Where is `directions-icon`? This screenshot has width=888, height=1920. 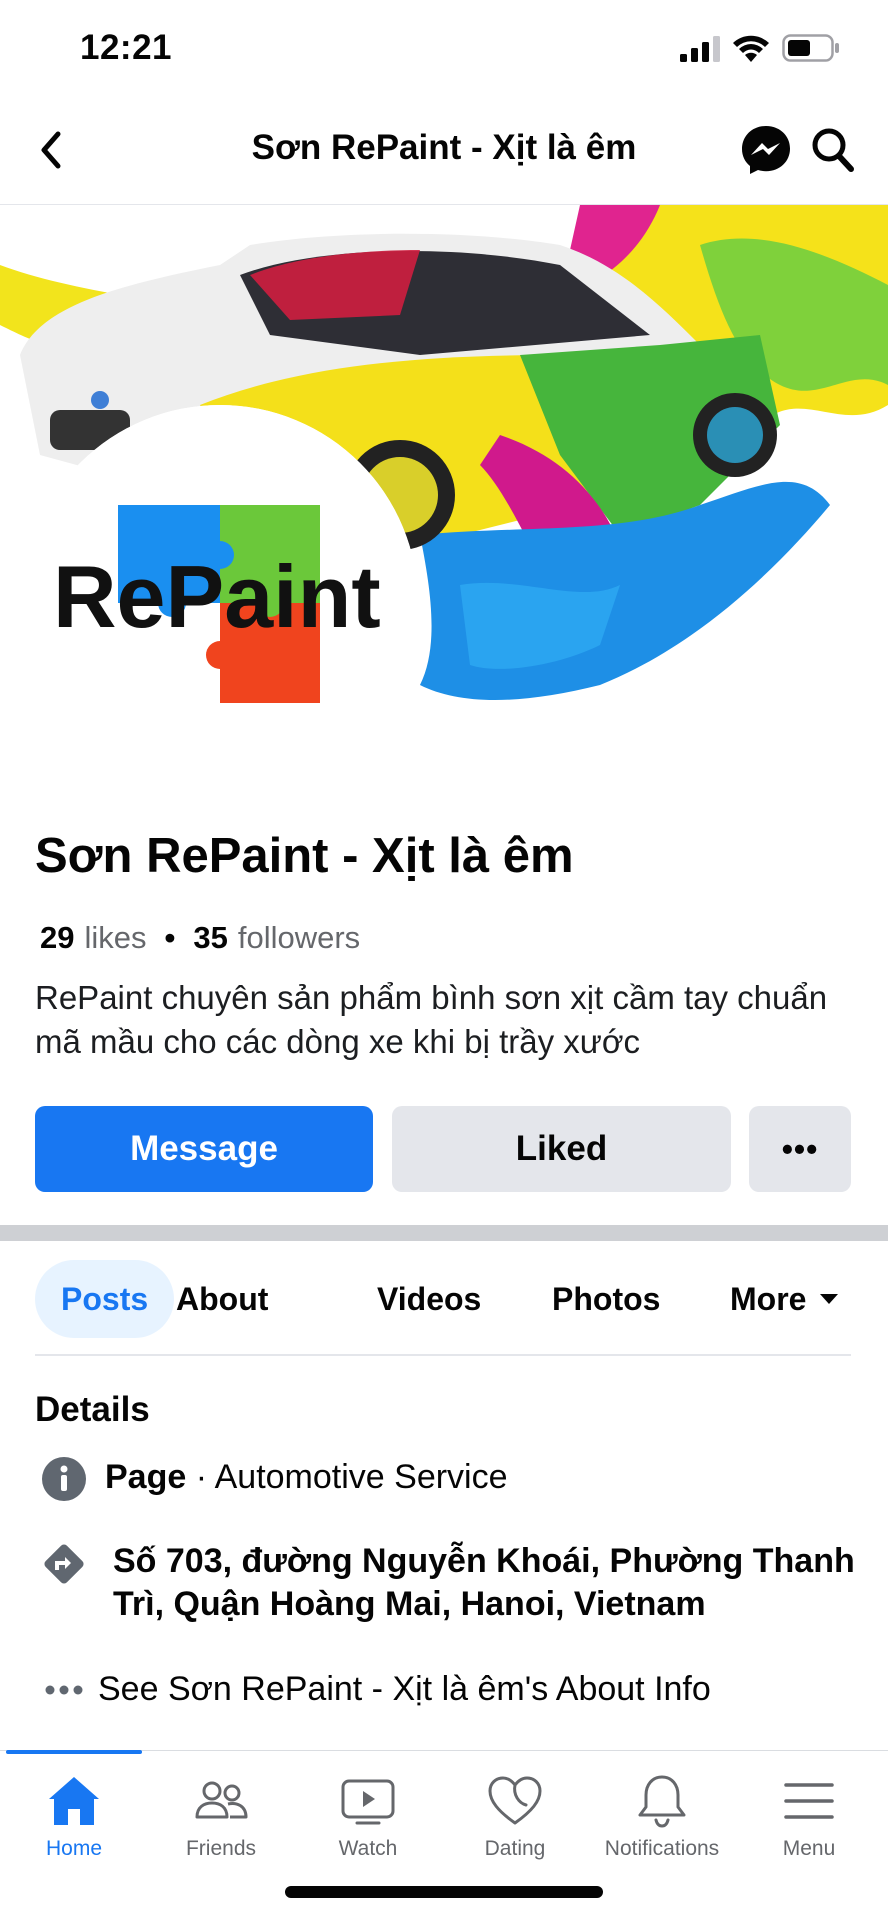 directions-icon is located at coordinates (64, 1564).